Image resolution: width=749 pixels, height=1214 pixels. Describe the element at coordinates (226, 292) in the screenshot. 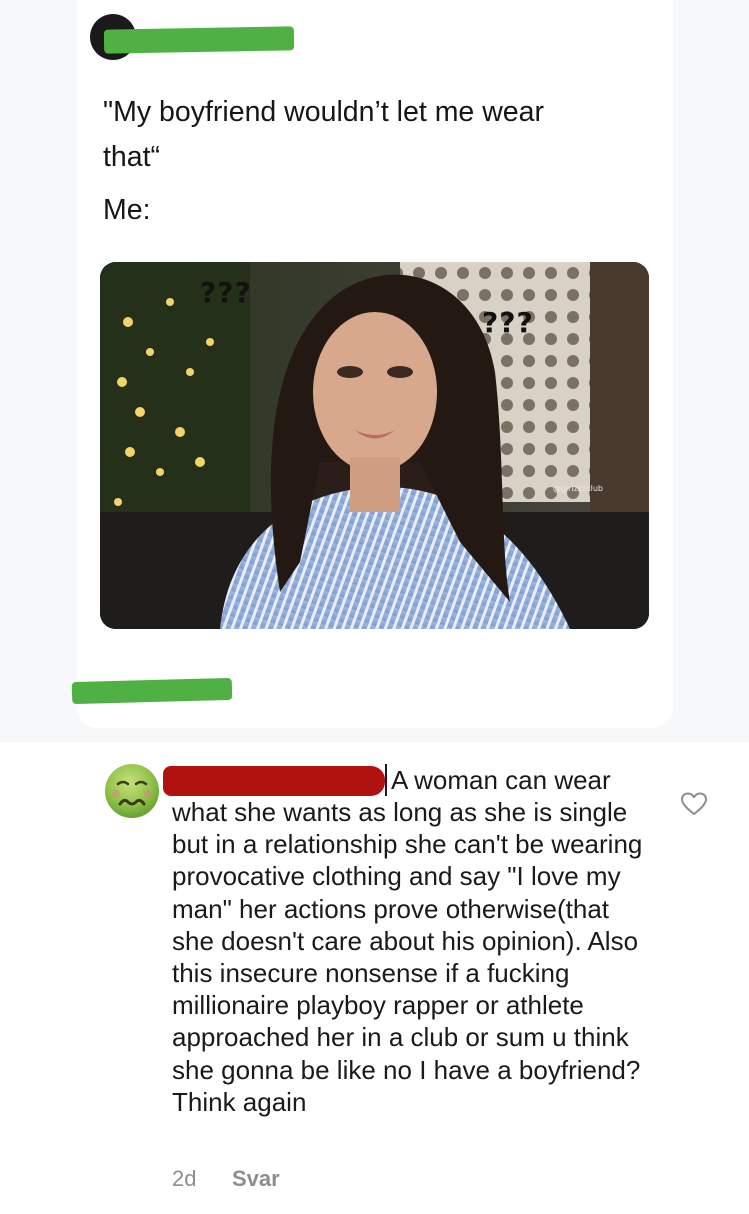

I see `question-marks-left: ???` at that location.